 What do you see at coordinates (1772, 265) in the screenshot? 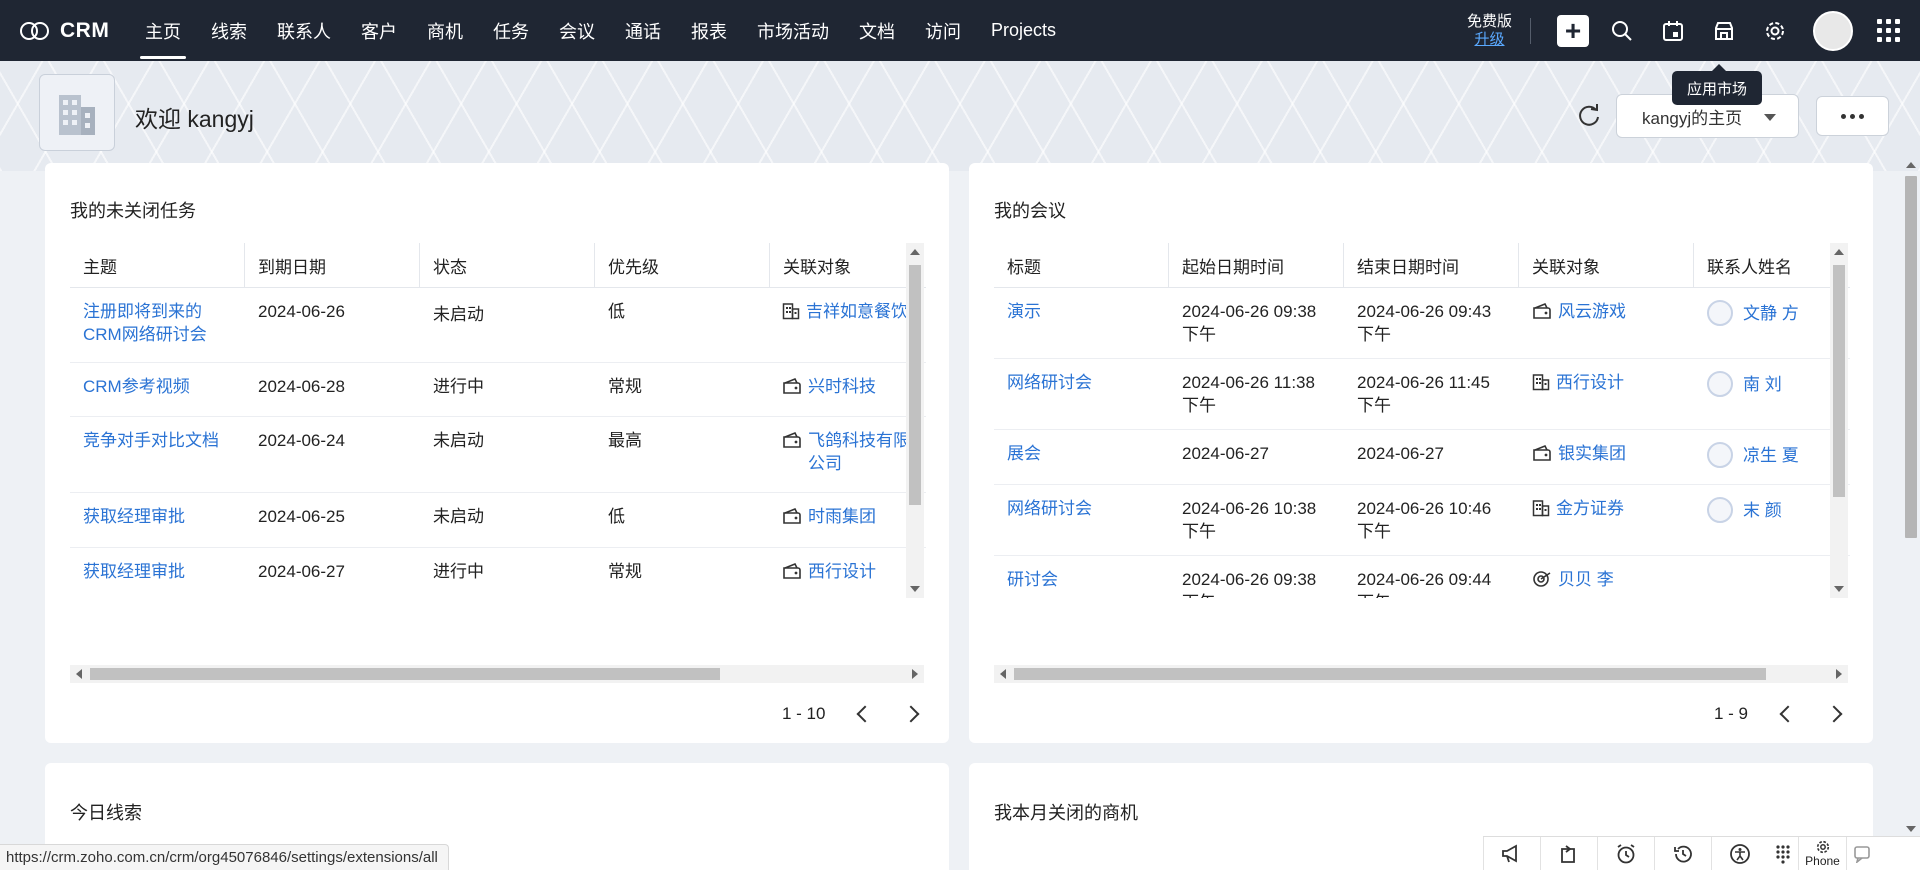
I see `column-header: 联系人姓名` at bounding box center [1772, 265].